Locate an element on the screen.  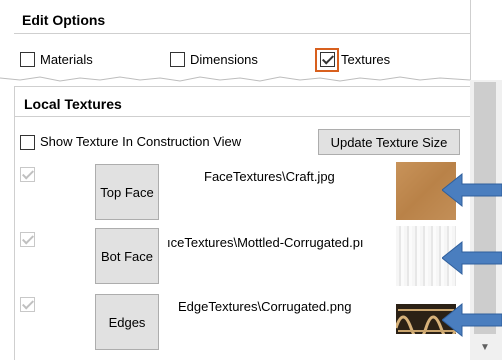
edges-checkbox is located at coordinates (27, 304).